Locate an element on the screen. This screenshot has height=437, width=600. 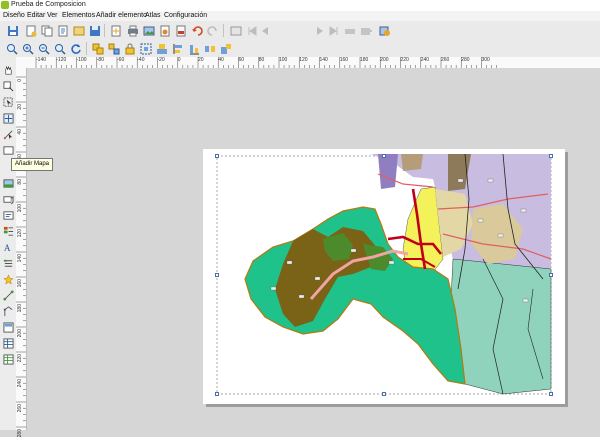
new-composer-icon is located at coordinates (30, 30).